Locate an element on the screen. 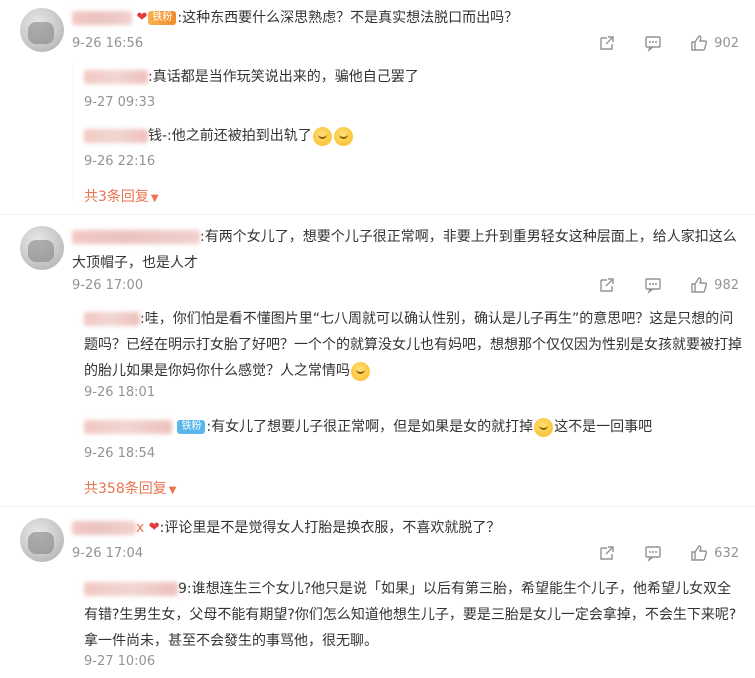 The image size is (755, 678). comment-content: :评论里是不是觉得女人打胎是换衣服，不喜欢就脱了？ is located at coordinates (330, 528).